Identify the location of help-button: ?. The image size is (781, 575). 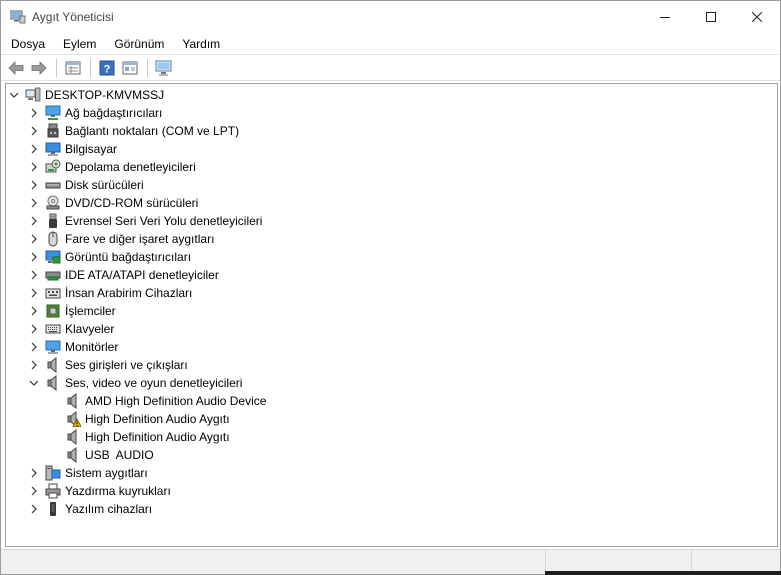
(107, 68).